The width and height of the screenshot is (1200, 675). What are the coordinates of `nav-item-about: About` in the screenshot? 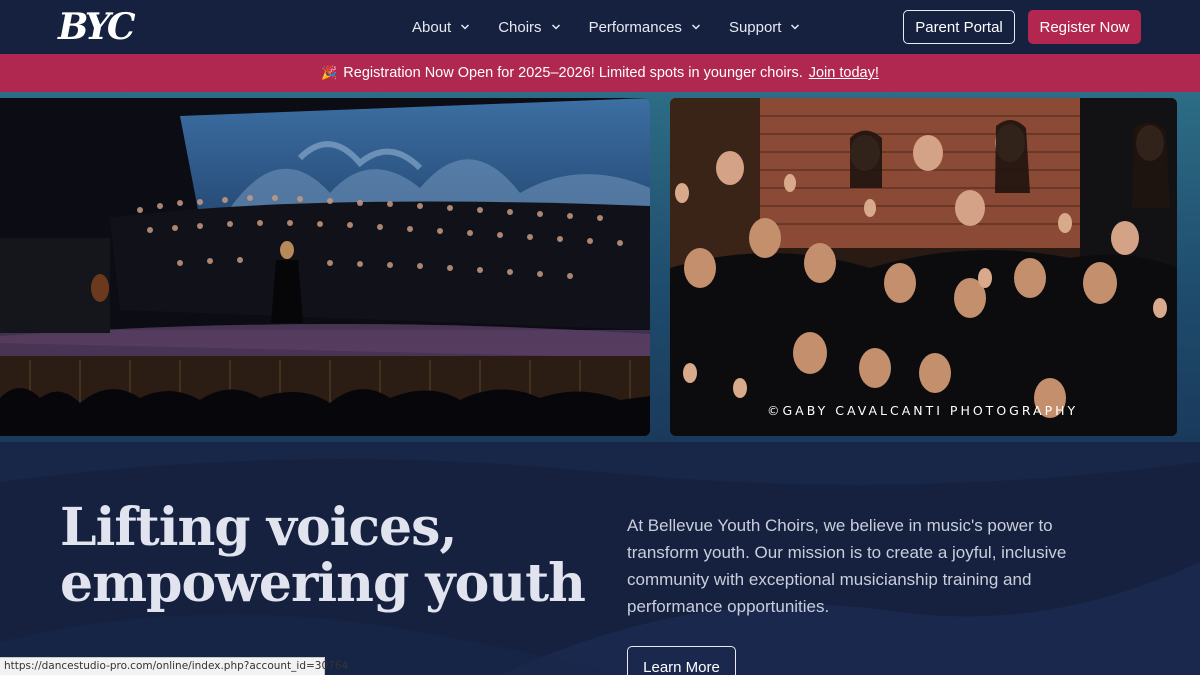 It's located at (441, 27).